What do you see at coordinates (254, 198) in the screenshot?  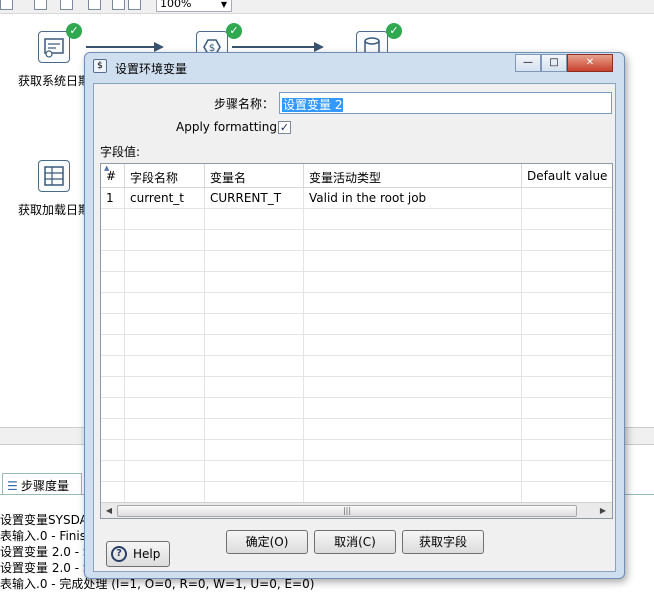 I see `variable-name-cell: CURRENT_T` at bounding box center [254, 198].